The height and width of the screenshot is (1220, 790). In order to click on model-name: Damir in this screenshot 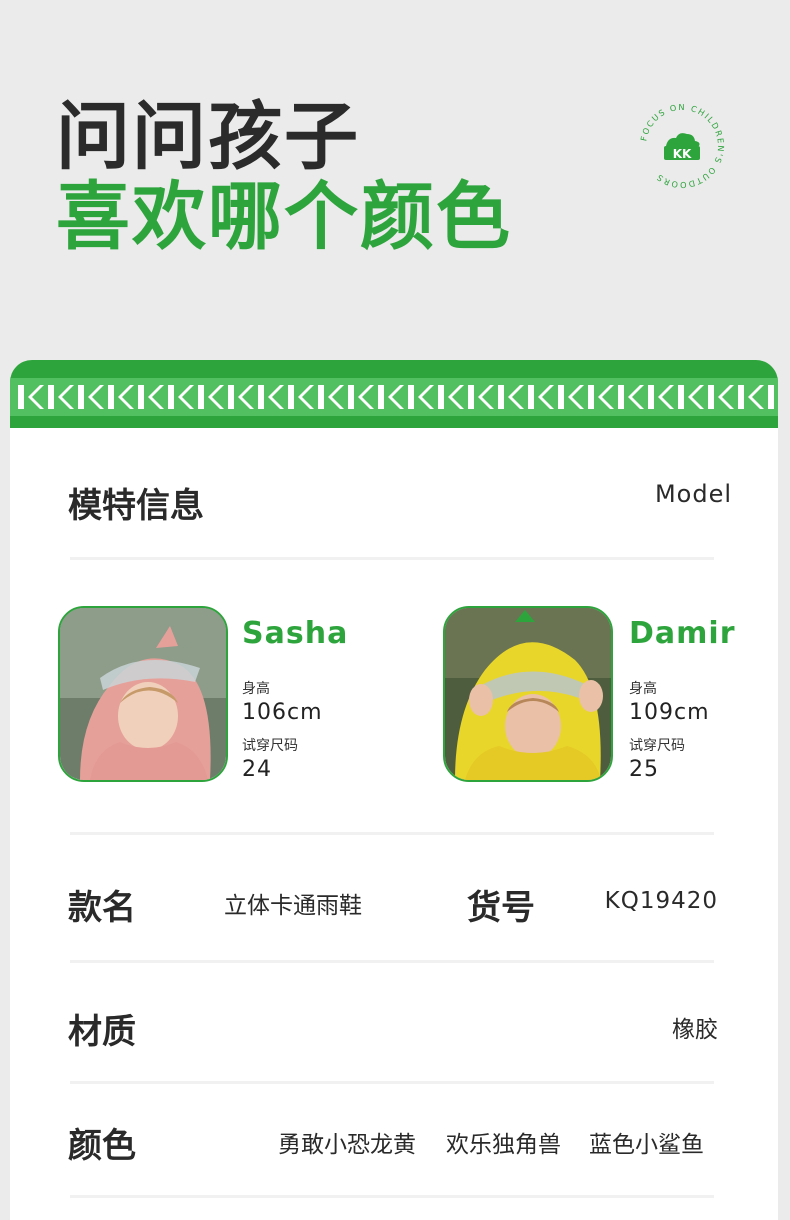, I will do `click(682, 633)`.